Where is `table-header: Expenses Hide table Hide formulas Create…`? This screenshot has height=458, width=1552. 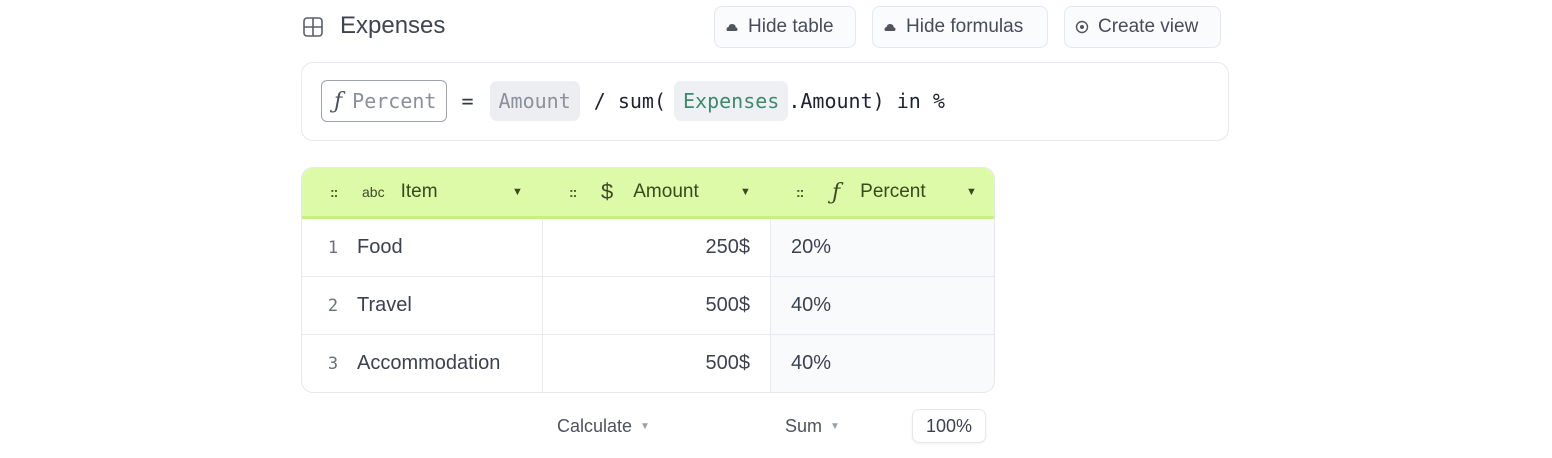
table-header: Expenses Hide table Hide formulas Create… is located at coordinates (762, 27).